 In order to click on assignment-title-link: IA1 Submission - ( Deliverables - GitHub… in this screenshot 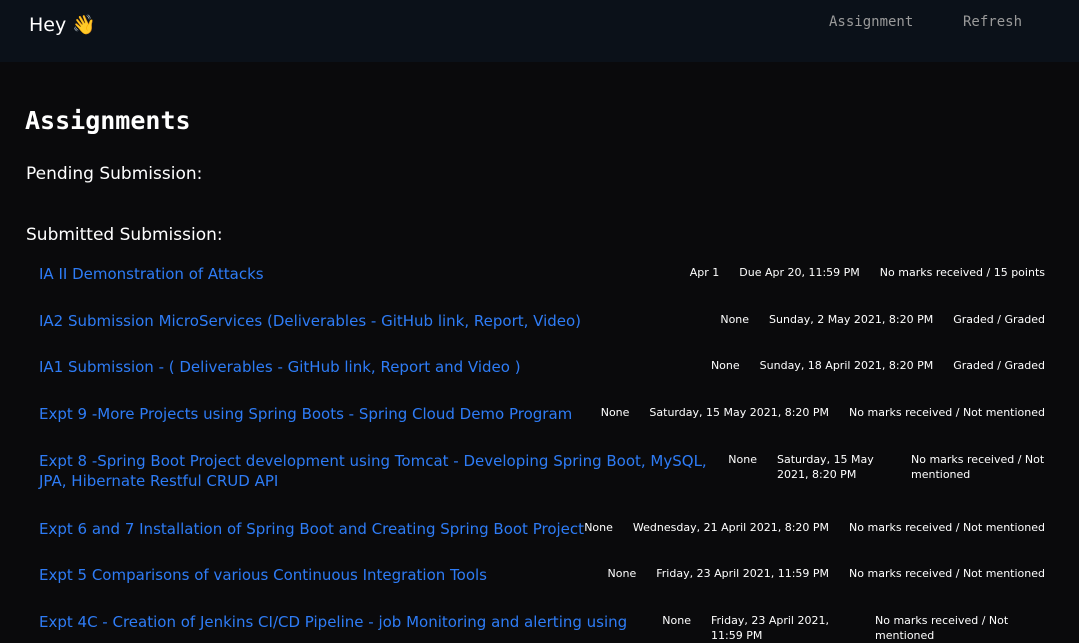, I will do `click(280, 367)`.